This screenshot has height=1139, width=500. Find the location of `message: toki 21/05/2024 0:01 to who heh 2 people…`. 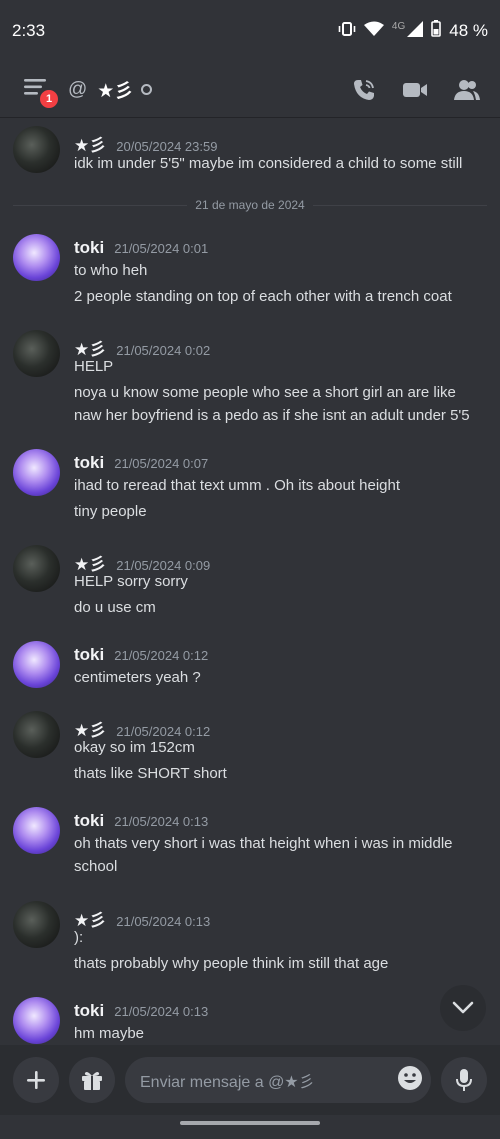

message: toki 21/05/2024 0:01 to who heh 2 people… is located at coordinates (250, 272).